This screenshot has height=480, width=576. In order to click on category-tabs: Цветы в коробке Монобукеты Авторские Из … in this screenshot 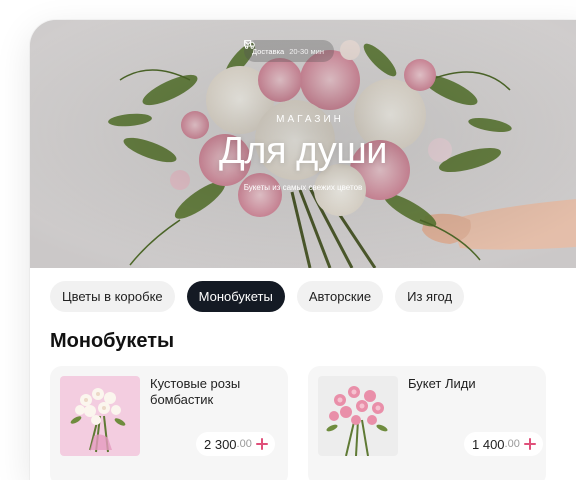, I will do `click(257, 296)`.